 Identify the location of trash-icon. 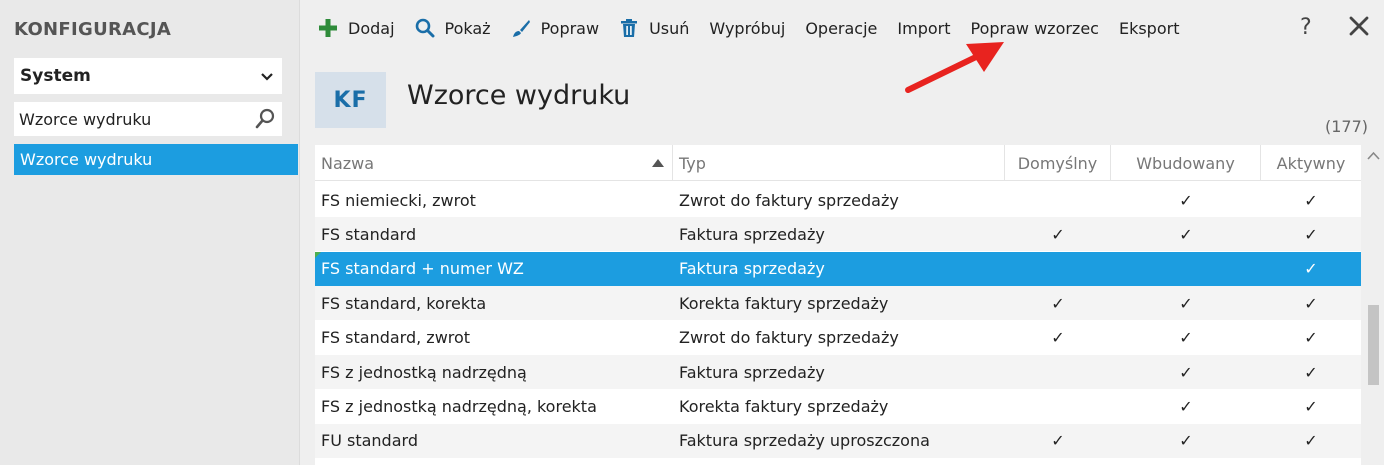
(629, 28).